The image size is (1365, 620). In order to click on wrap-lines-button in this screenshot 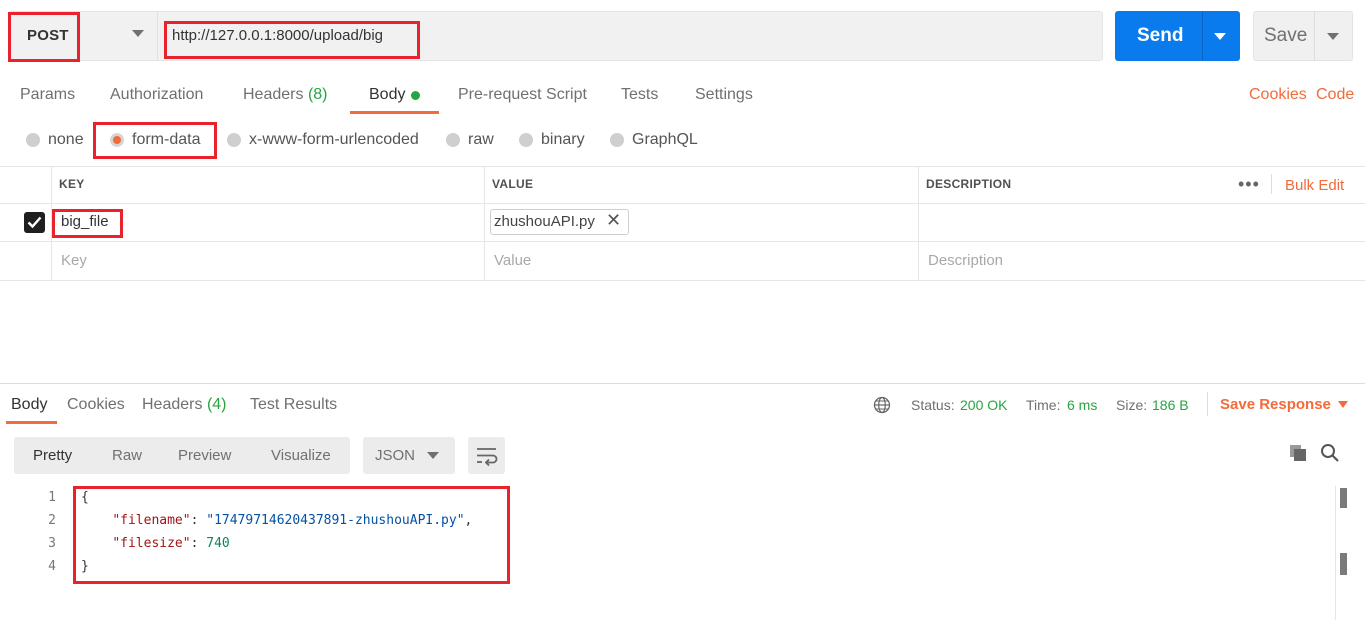, I will do `click(486, 455)`.